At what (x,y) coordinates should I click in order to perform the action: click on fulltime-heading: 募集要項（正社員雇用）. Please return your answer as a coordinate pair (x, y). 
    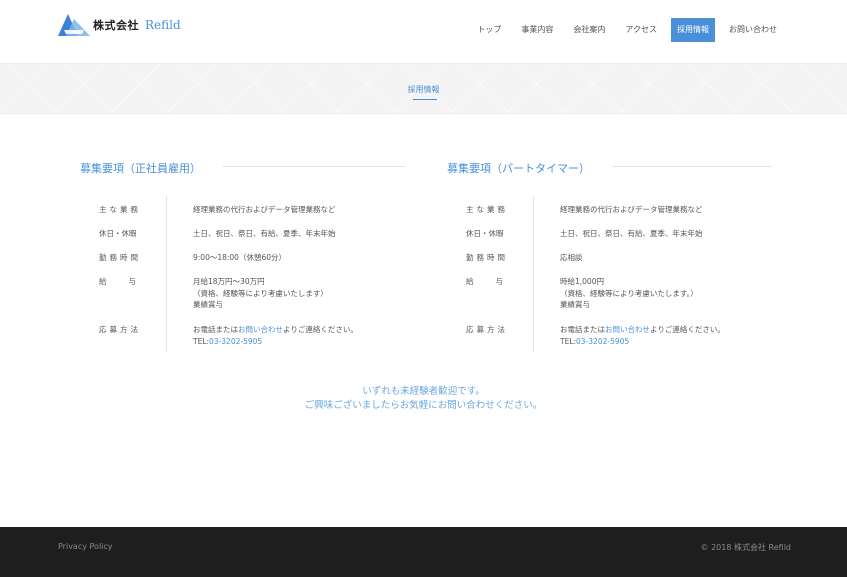
    Looking at the image, I should click on (242, 168).